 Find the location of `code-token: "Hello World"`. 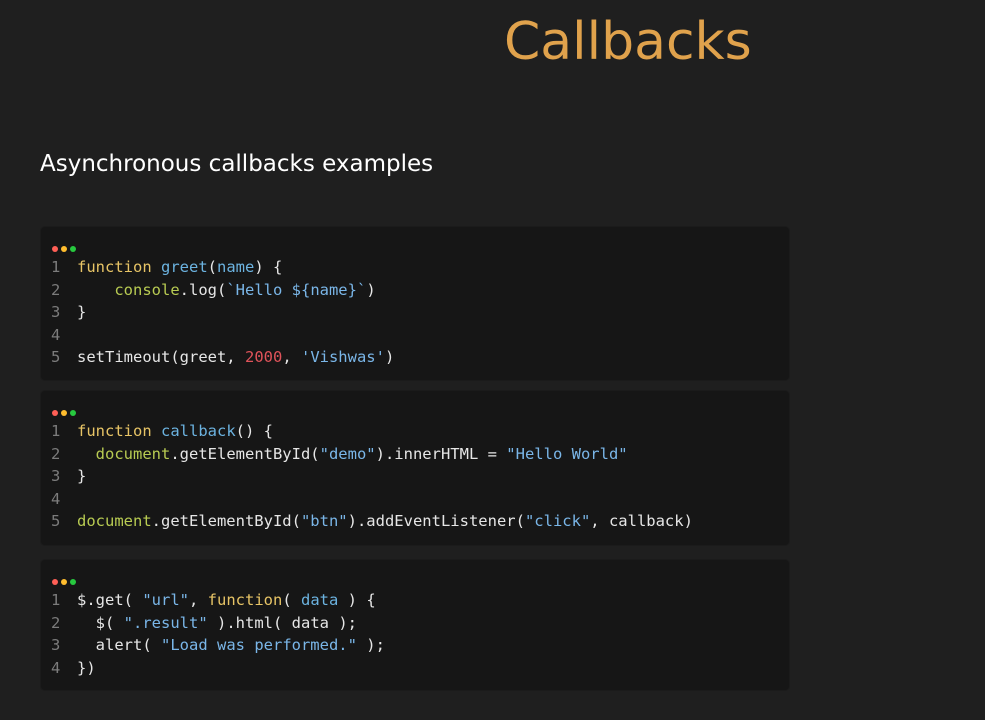

code-token: "Hello World" is located at coordinates (567, 453).